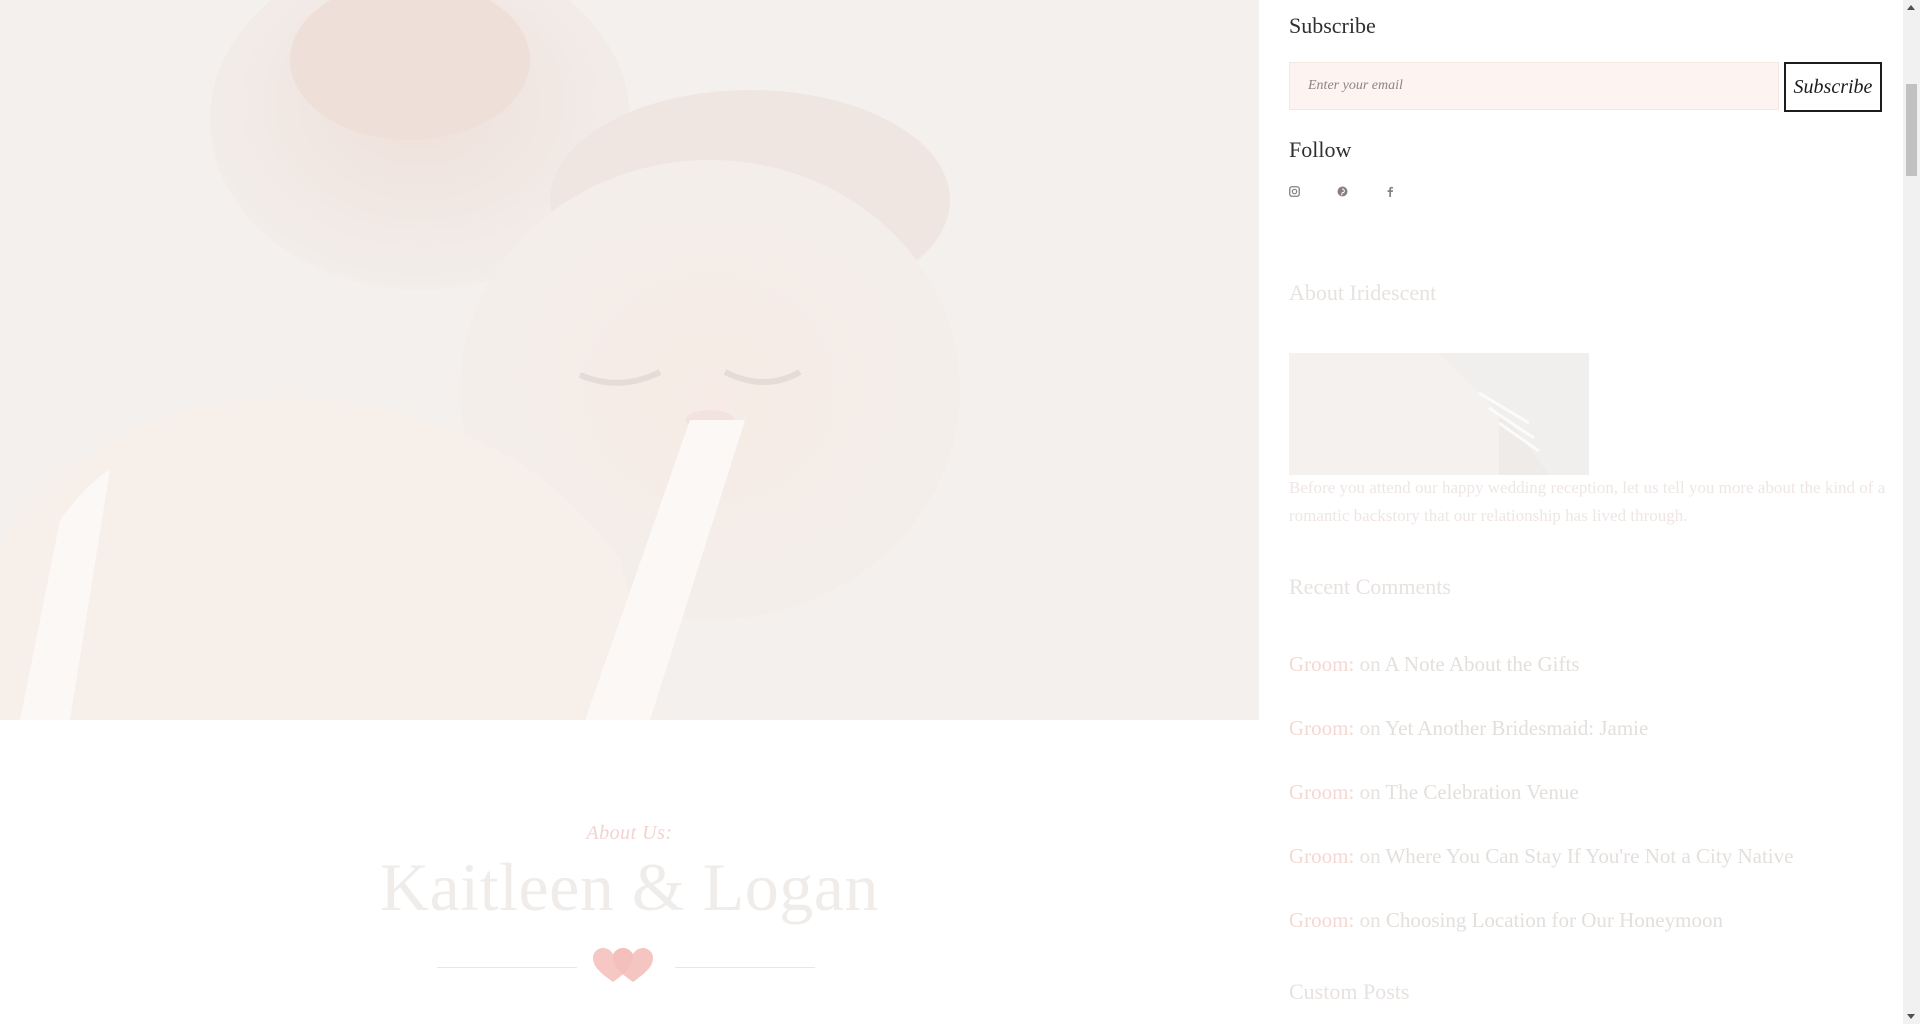  Describe the element at coordinates (1911, 130) in the screenshot. I see `scrollbar-thumb` at that location.